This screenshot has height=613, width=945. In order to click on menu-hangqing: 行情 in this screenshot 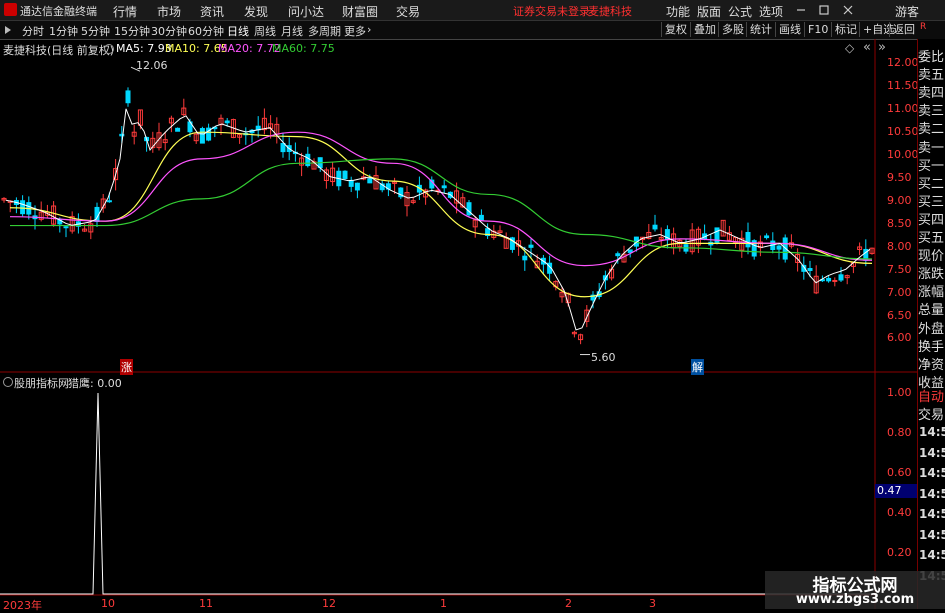, I will do `click(125, 11)`.